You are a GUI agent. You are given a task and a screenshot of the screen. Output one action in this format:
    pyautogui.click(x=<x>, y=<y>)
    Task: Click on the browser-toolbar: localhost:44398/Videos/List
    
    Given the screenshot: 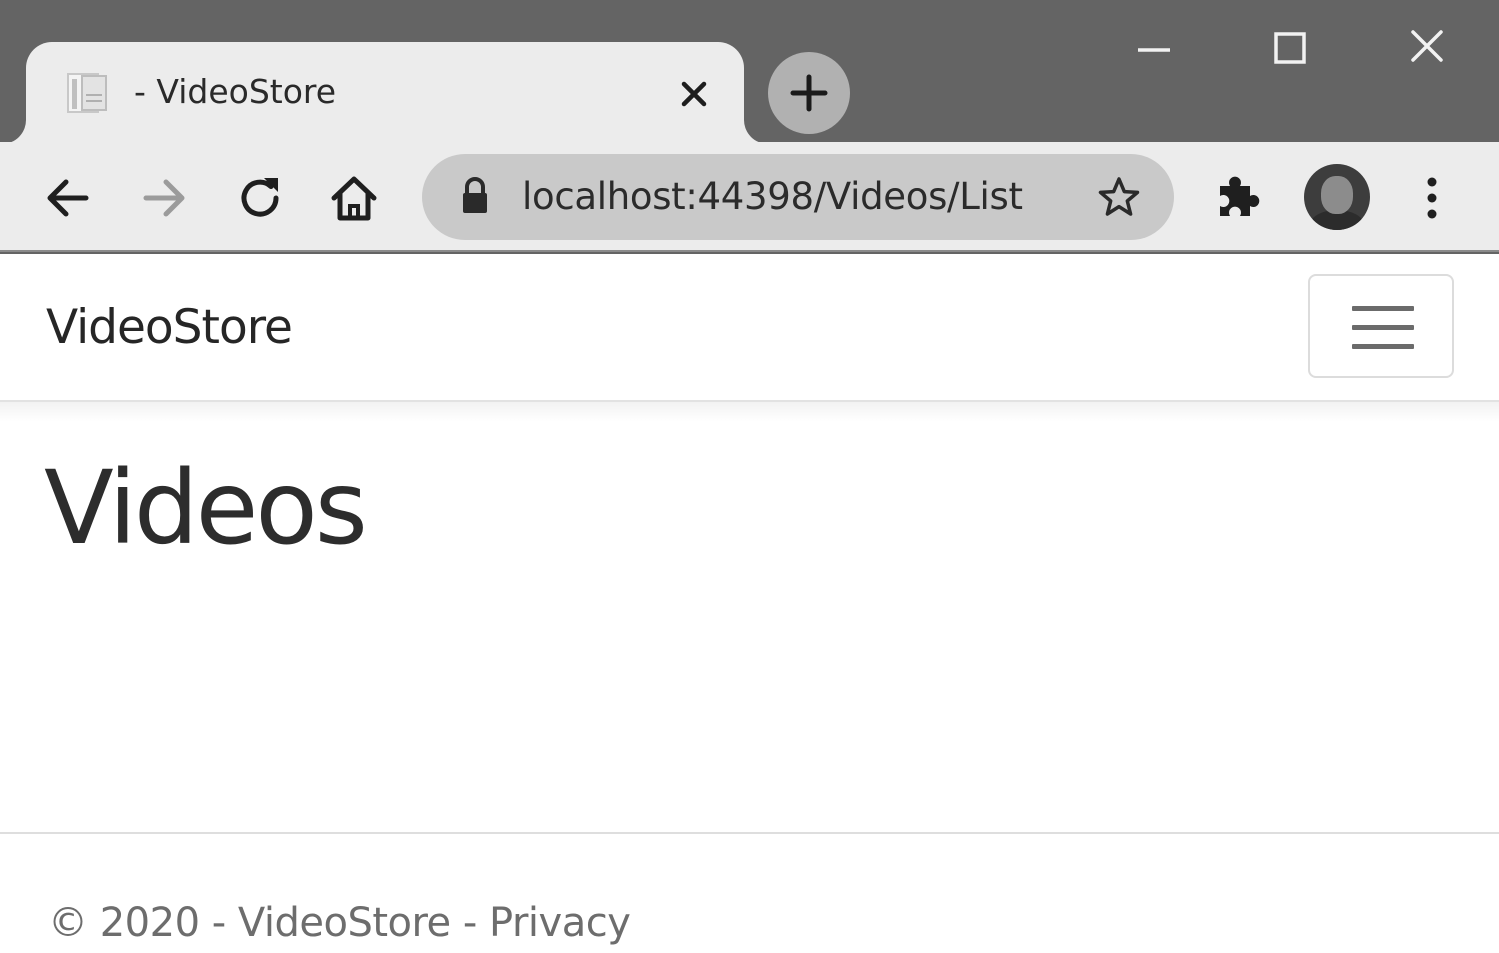 What is the action you would take?
    pyautogui.click(x=749, y=197)
    